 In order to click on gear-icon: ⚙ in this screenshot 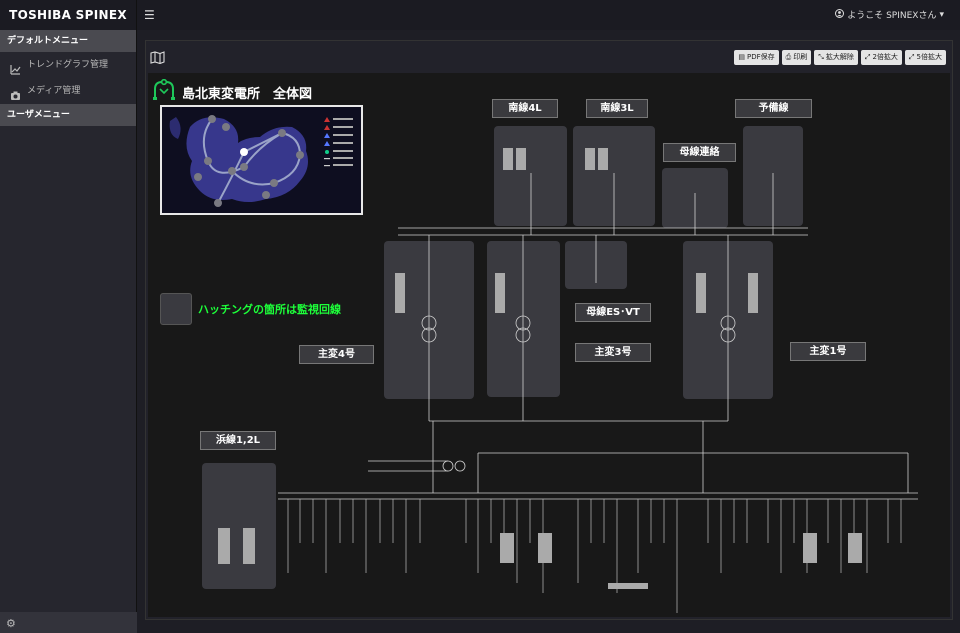, I will do `click(11, 623)`.